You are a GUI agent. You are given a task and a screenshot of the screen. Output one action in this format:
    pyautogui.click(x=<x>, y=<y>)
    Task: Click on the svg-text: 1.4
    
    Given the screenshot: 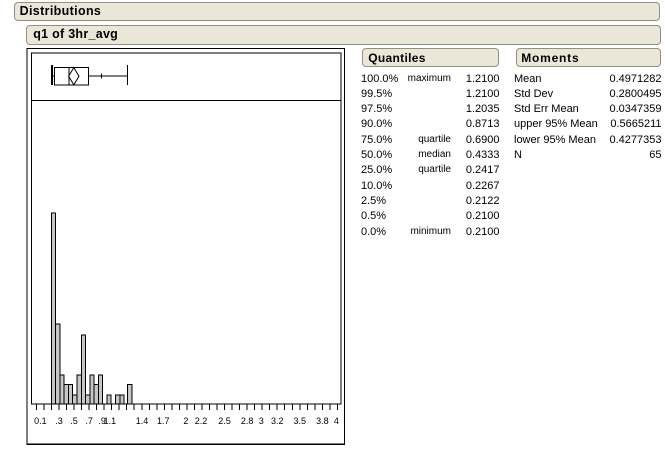 What is the action you would take?
    pyautogui.click(x=142, y=421)
    